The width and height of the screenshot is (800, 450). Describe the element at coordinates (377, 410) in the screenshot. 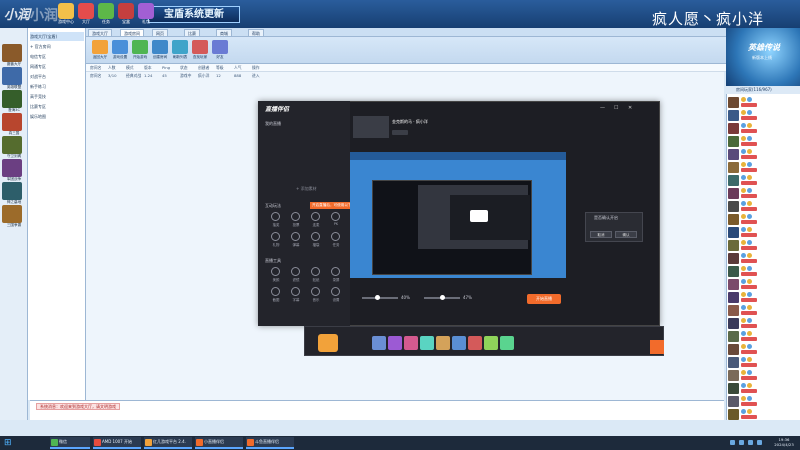

I see `chat-box` at that location.